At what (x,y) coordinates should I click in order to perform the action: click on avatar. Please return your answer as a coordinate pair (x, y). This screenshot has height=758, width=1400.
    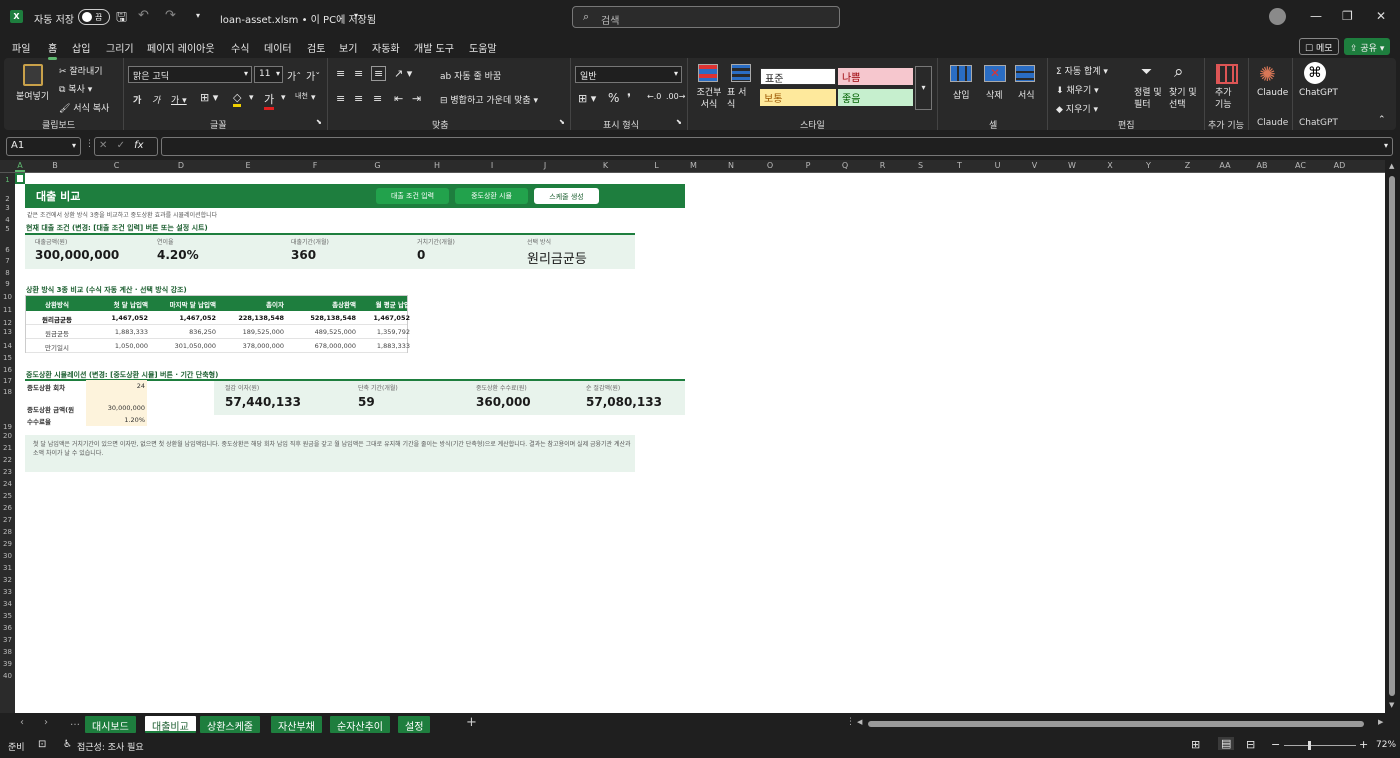
    Looking at the image, I should click on (1277, 16).